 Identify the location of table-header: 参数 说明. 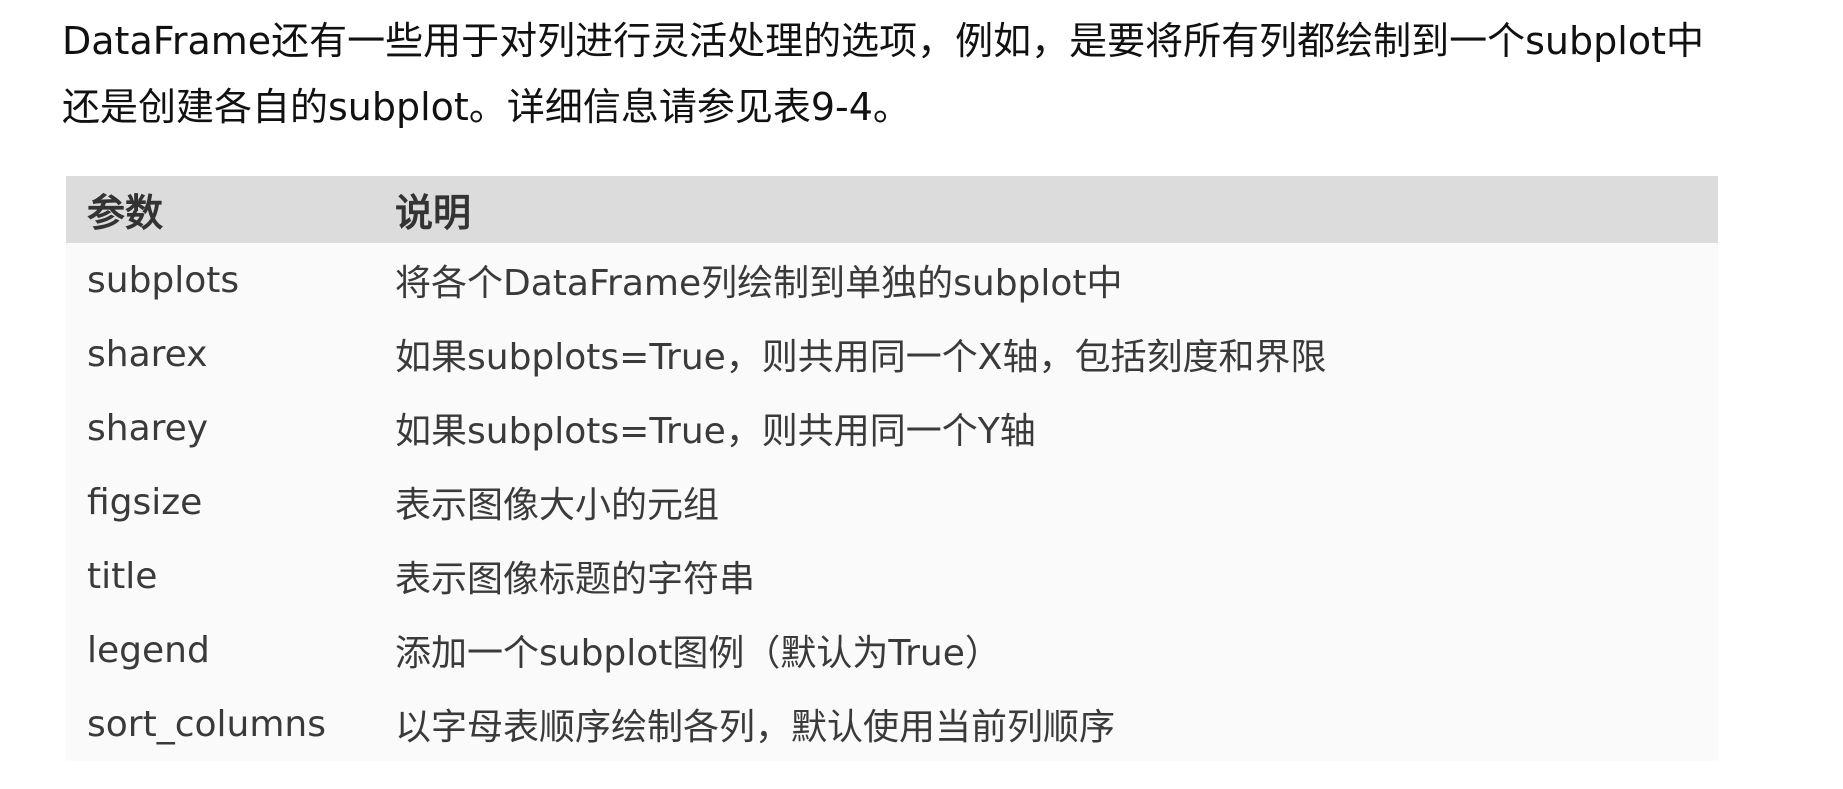
(892, 209).